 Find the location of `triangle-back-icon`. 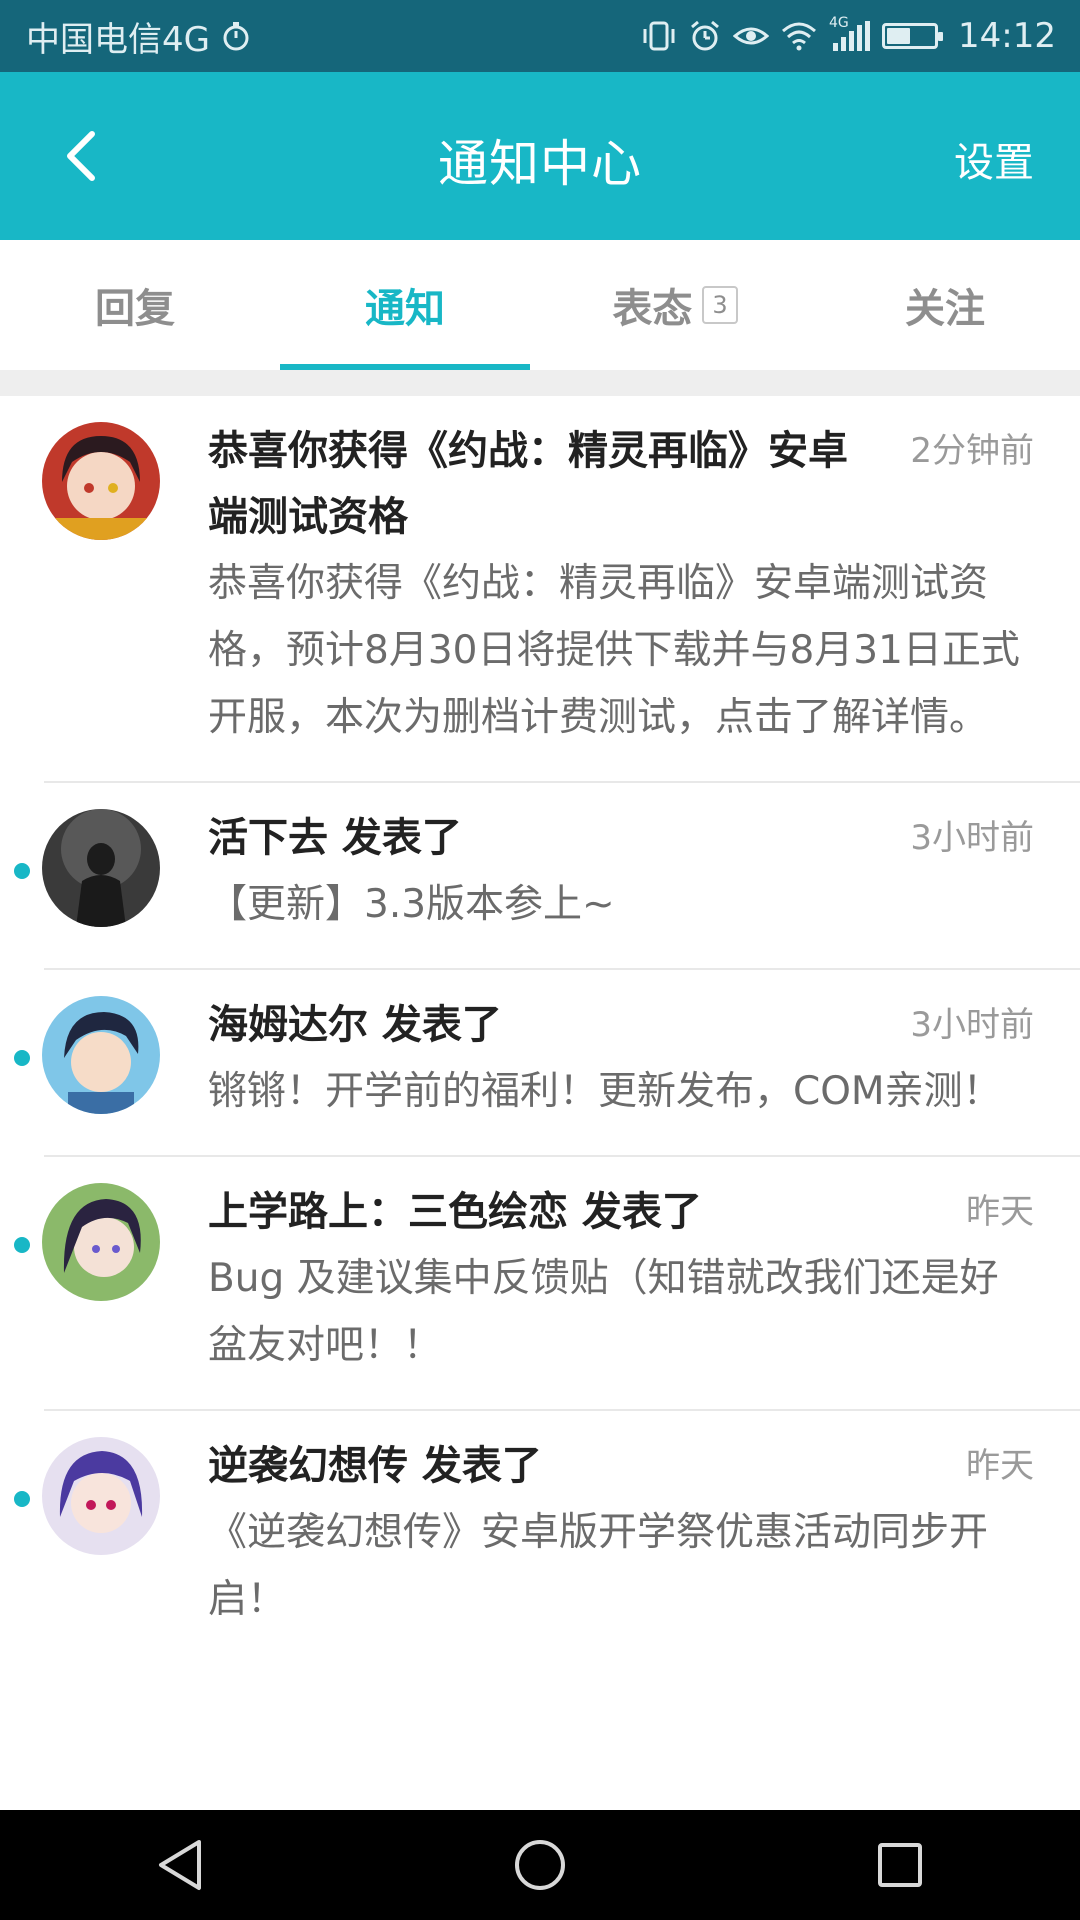

triangle-back-icon is located at coordinates (180, 1865).